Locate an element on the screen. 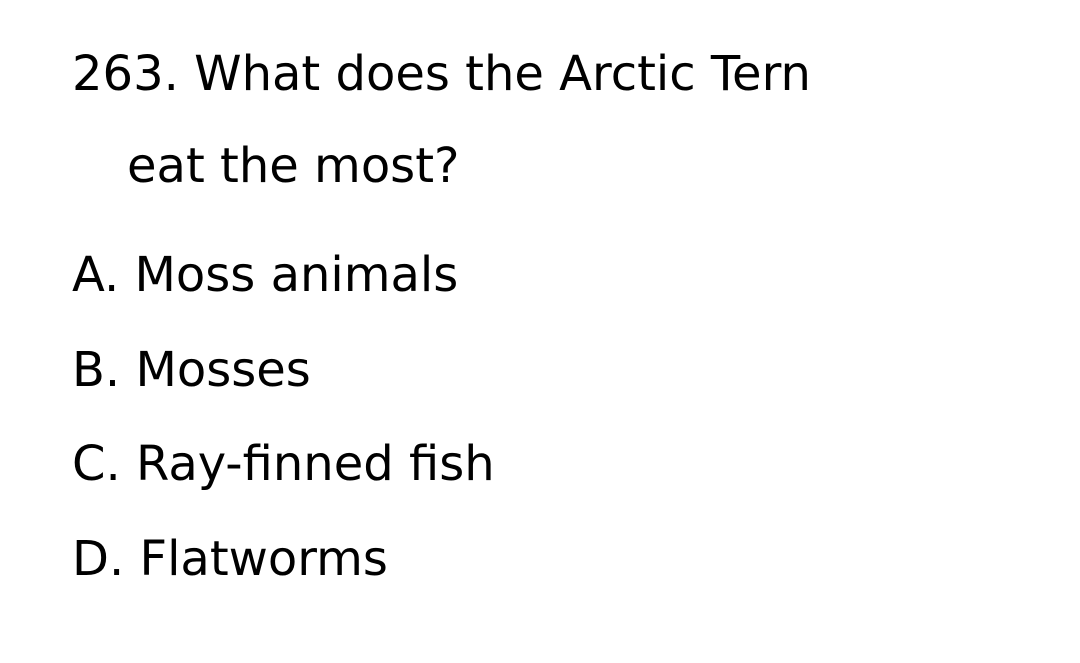  option-d: D. Flatworms is located at coordinates (230, 558).